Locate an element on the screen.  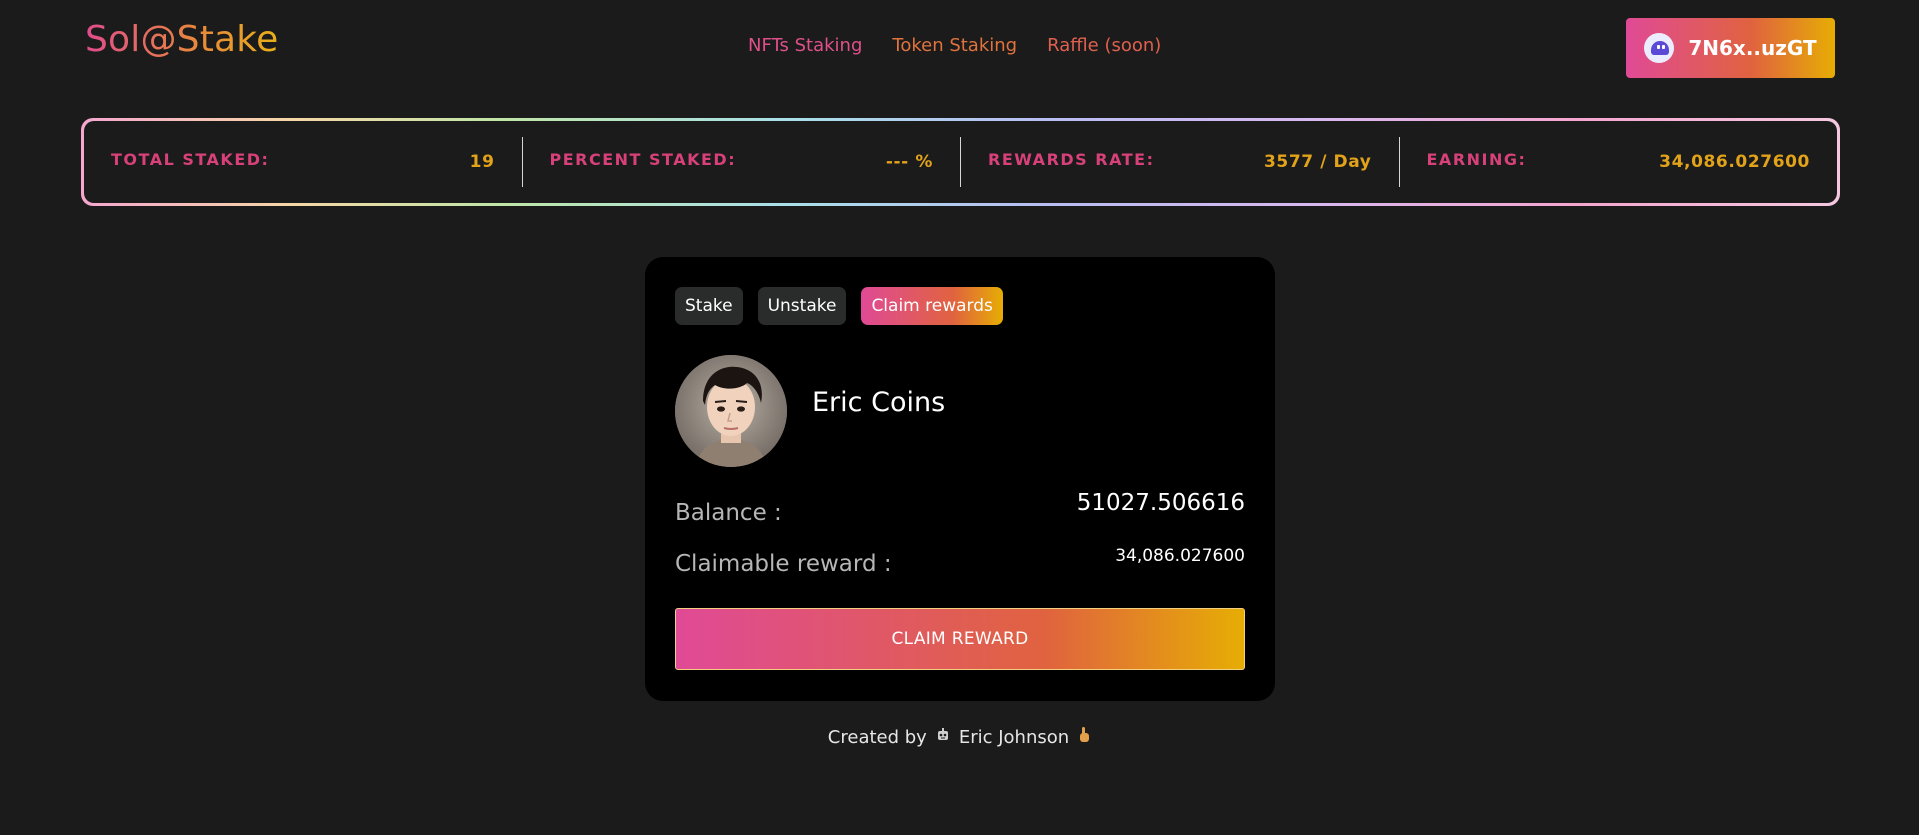
avatar-portrait-image is located at coordinates (731, 411).